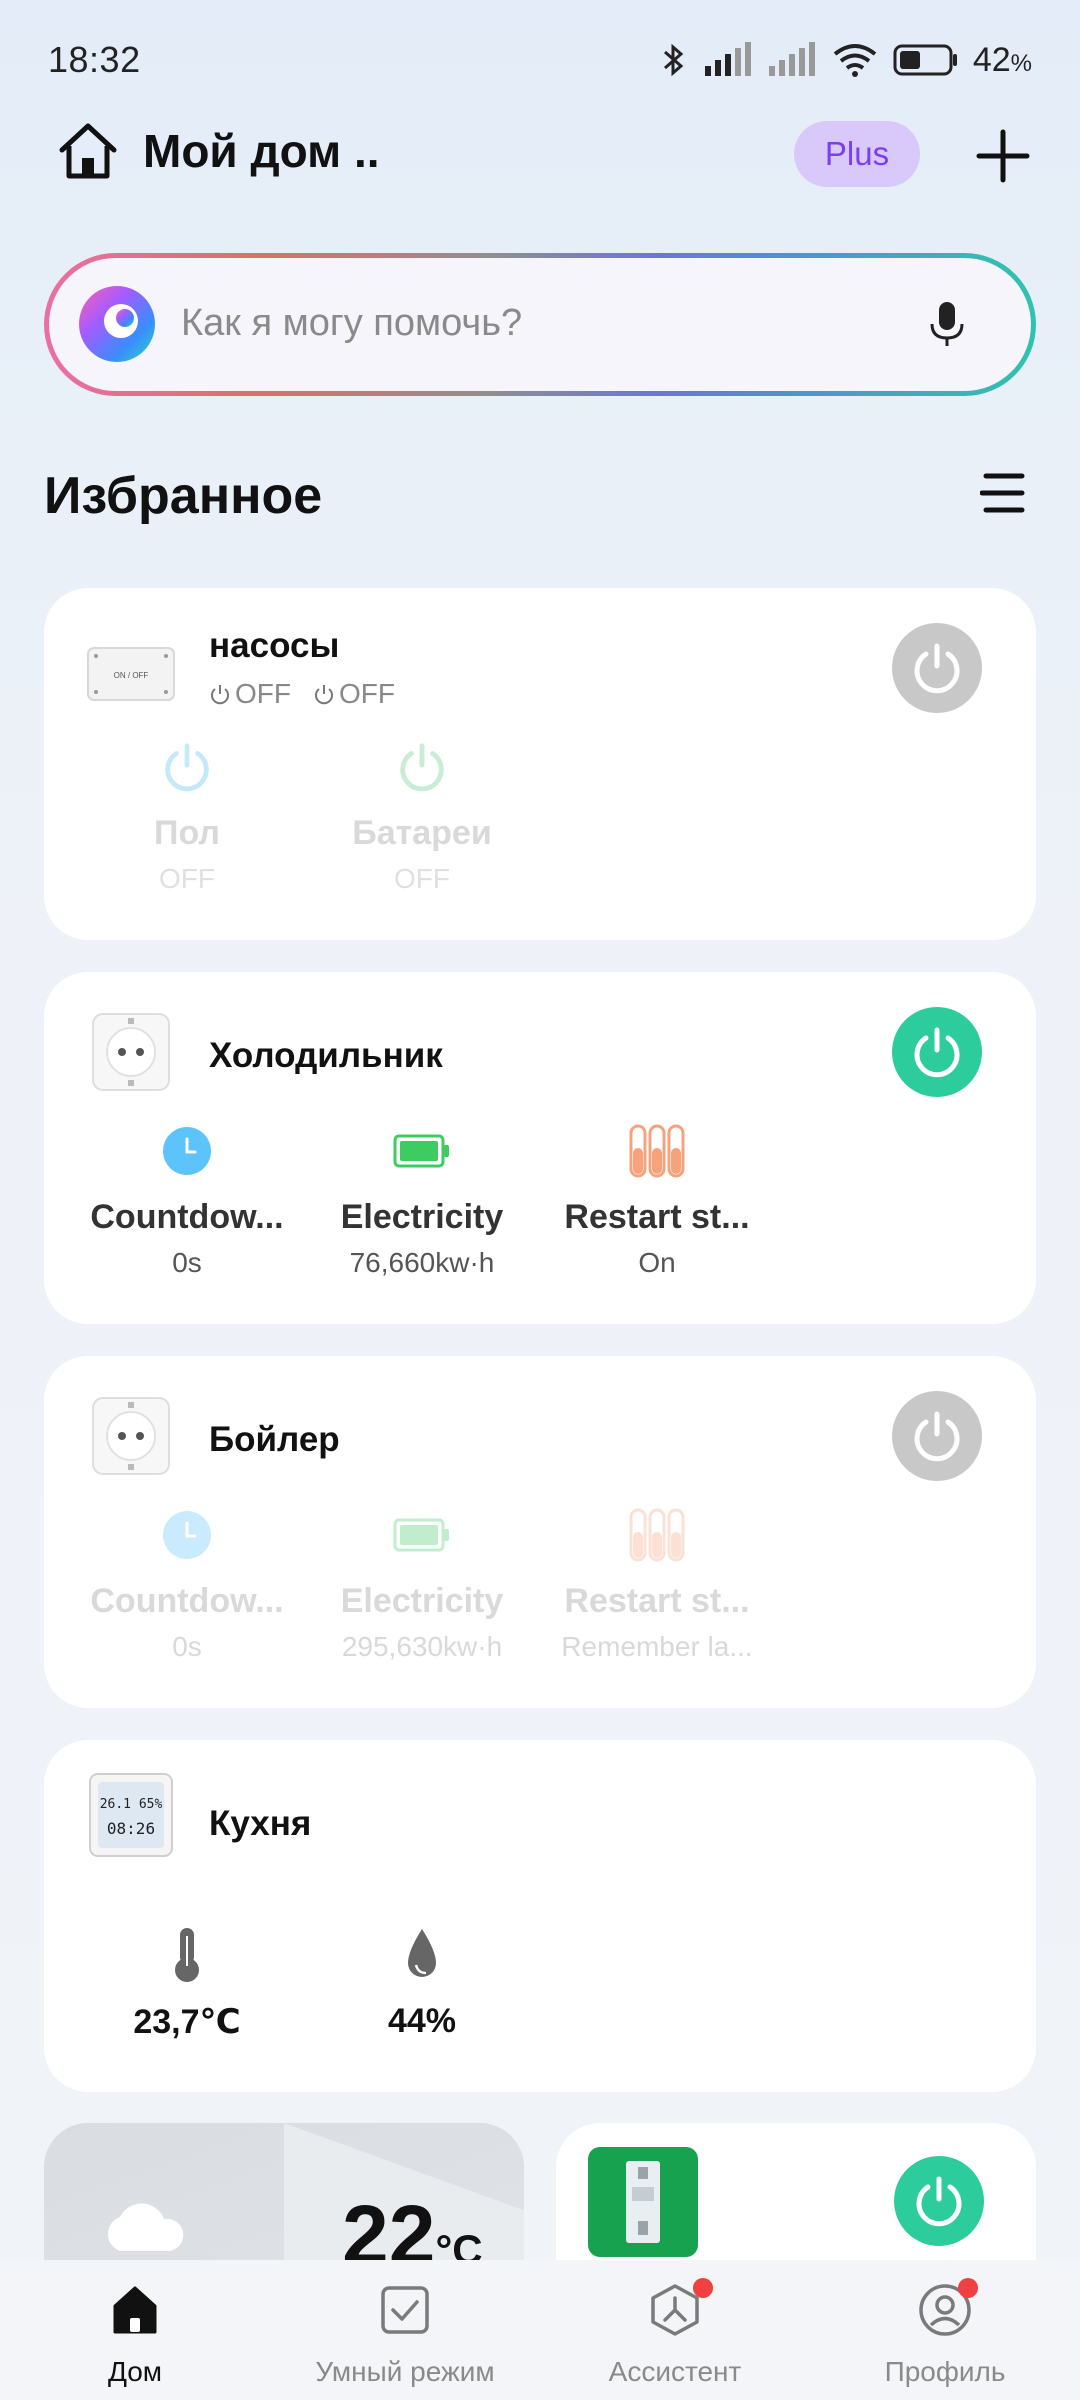  Describe the element at coordinates (131, 1828) in the screenshot. I see `svg-text: 08:26` at that location.